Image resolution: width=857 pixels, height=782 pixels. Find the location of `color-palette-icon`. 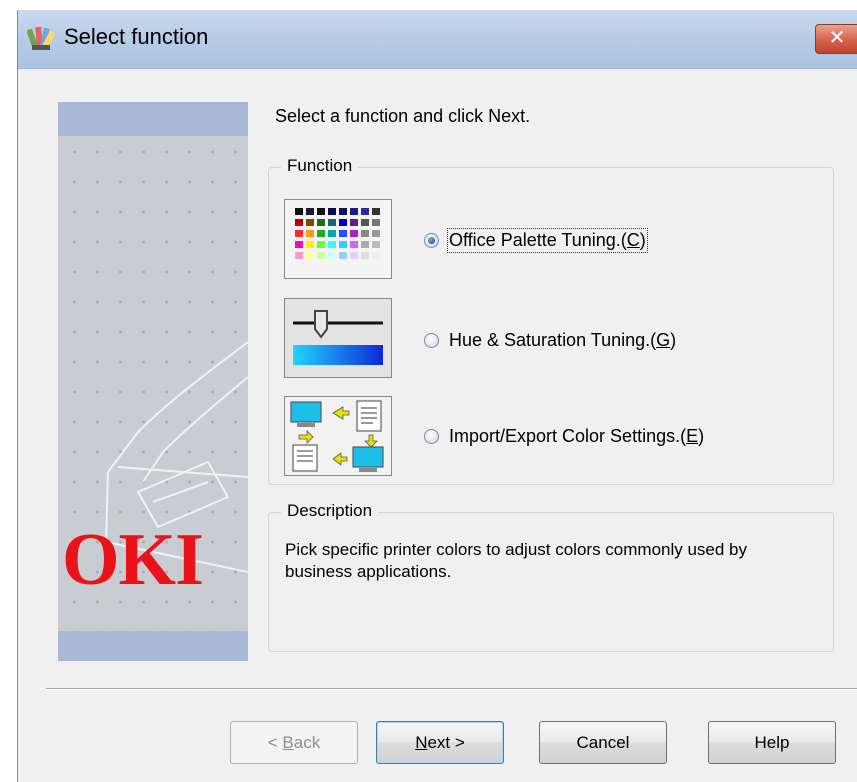

color-palette-icon is located at coordinates (338, 239).